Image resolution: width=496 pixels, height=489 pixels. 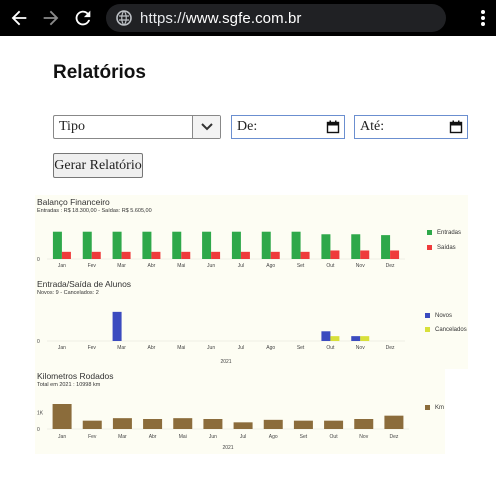 What do you see at coordinates (84, 284) in the screenshot?
I see `chart-title: Entrada/Saída de Alunos` at bounding box center [84, 284].